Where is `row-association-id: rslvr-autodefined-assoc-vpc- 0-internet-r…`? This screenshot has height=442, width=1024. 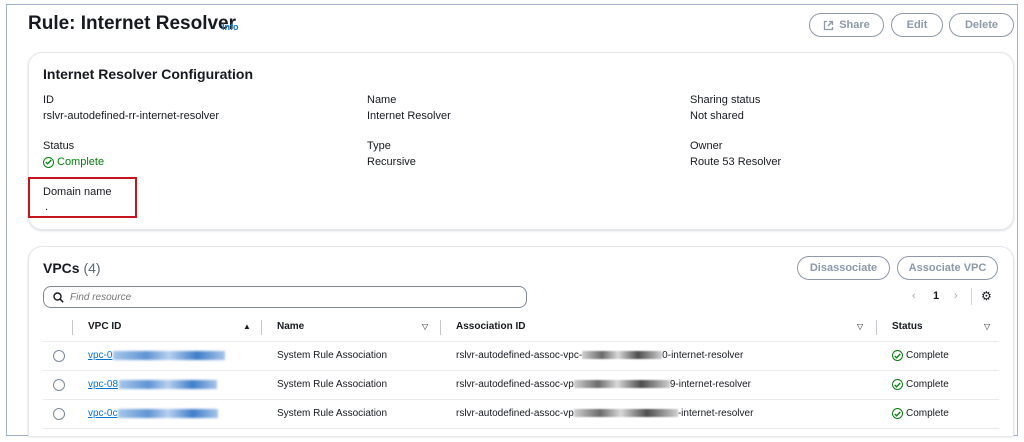
row-association-id: rslvr-autodefined-assoc-vpc- 0-internet-r… is located at coordinates (599, 355).